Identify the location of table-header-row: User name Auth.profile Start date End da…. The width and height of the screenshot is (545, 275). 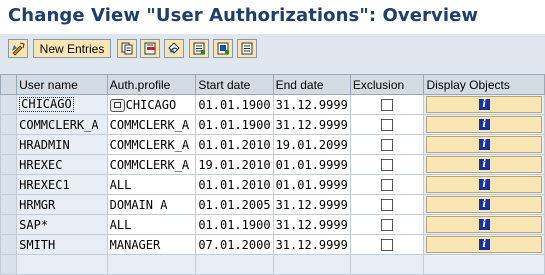
(272, 84).